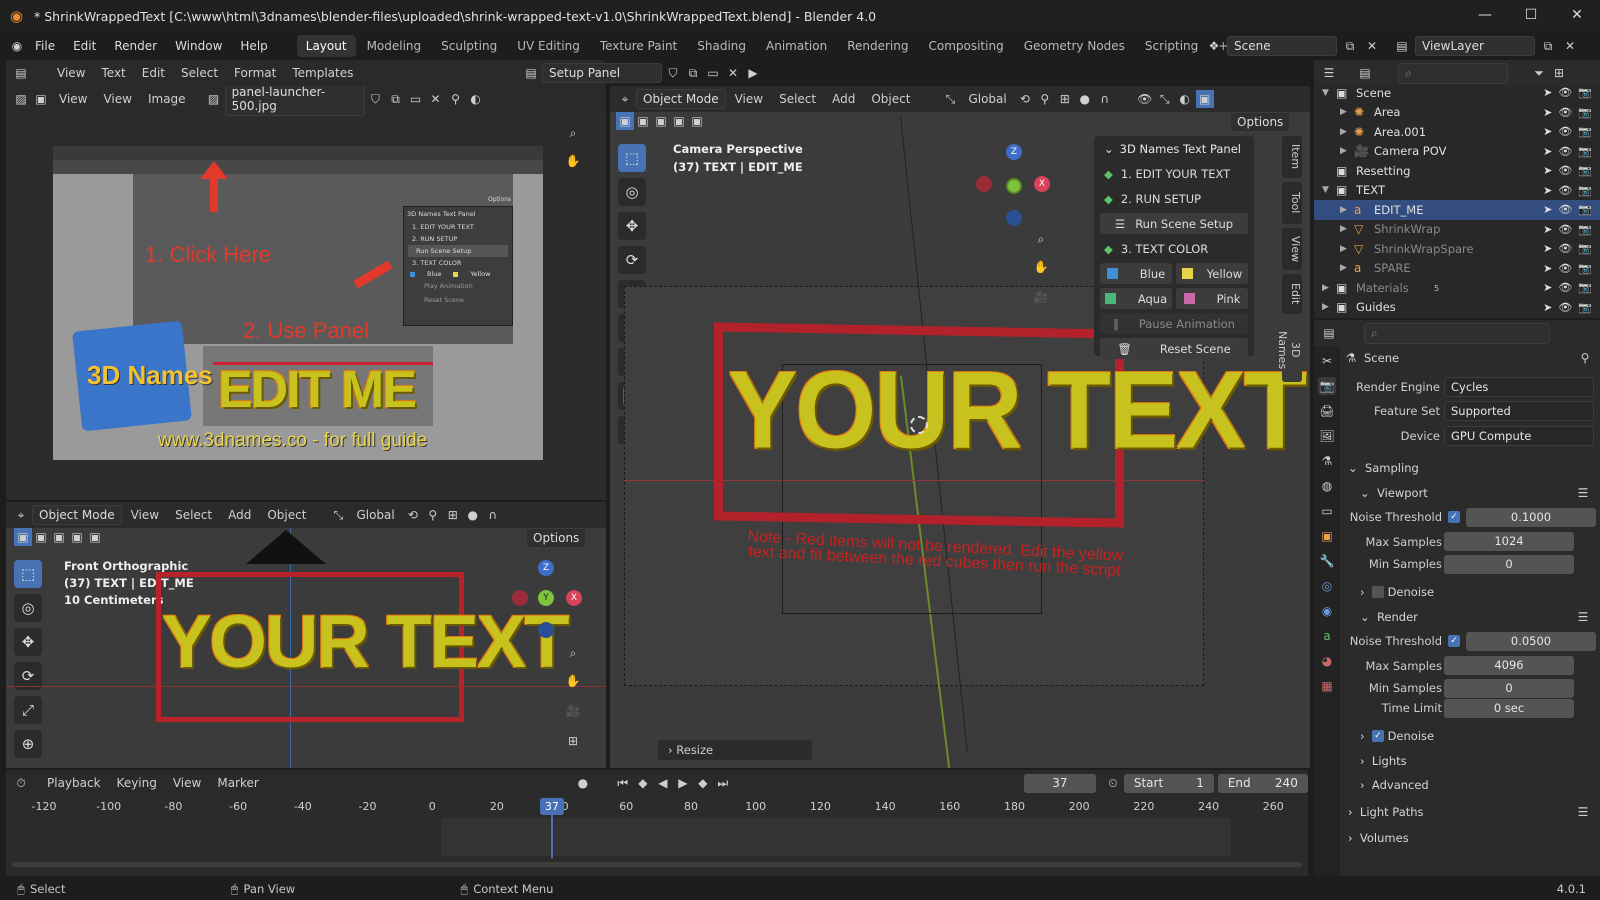 The width and height of the screenshot is (1600, 900). Describe the element at coordinates (1365, 73) in the screenshot. I see `display-mode-icon: ▤` at that location.